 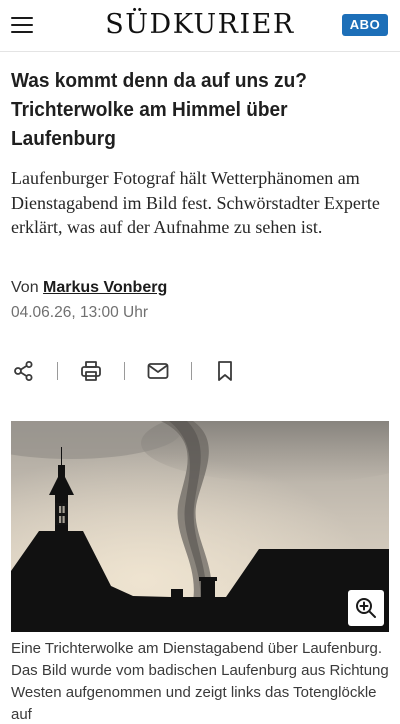 I want to click on share-icon, so click(x=24, y=371).